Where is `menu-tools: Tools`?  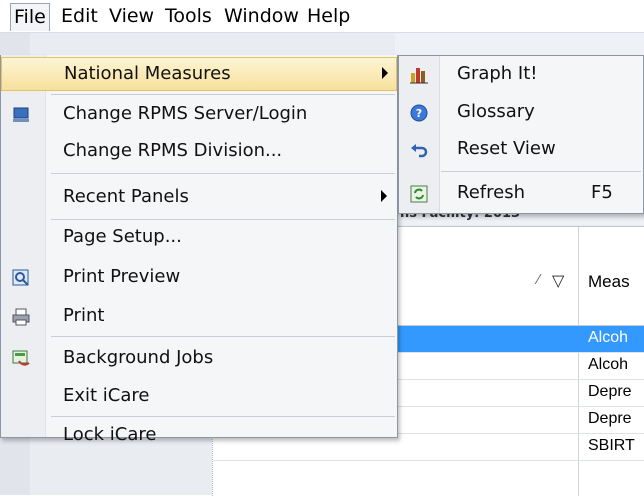 menu-tools: Tools is located at coordinates (188, 16).